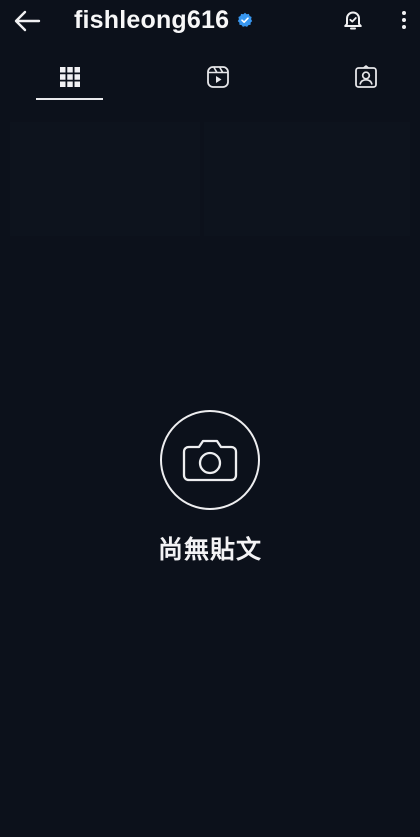 Image resolution: width=420 pixels, height=837 pixels. I want to click on more-options-button, so click(404, 20).